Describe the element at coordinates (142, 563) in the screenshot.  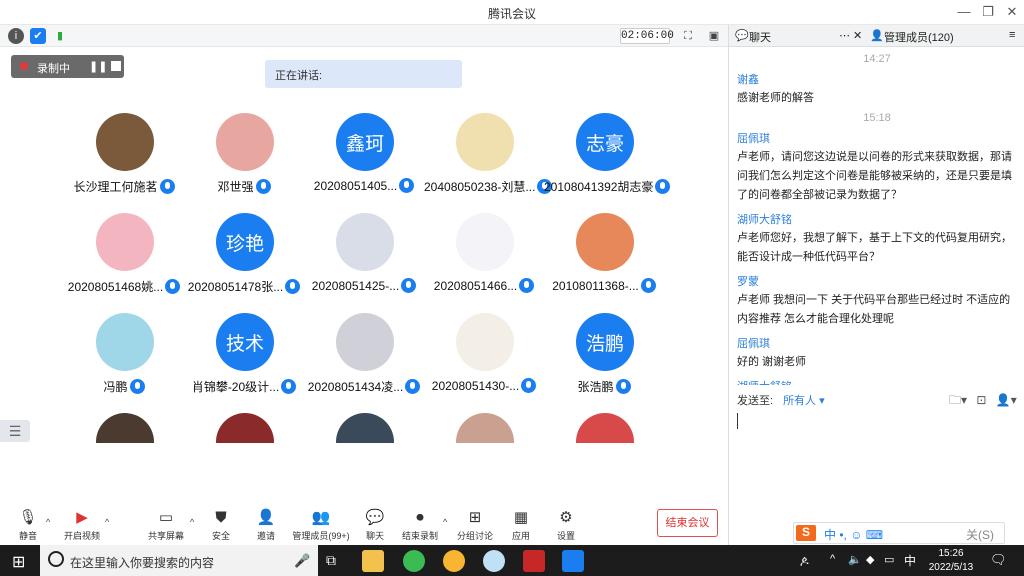
I see `search-placeholder: 在这里输入你要搜索的内容` at that location.